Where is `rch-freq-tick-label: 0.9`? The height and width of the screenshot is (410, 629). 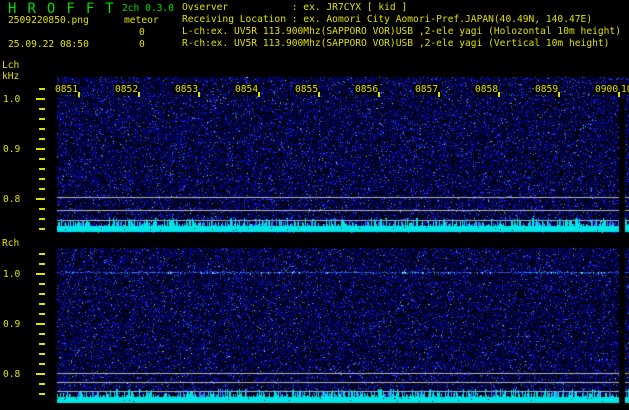 rch-freq-tick-label: 0.9 is located at coordinates (12, 324).